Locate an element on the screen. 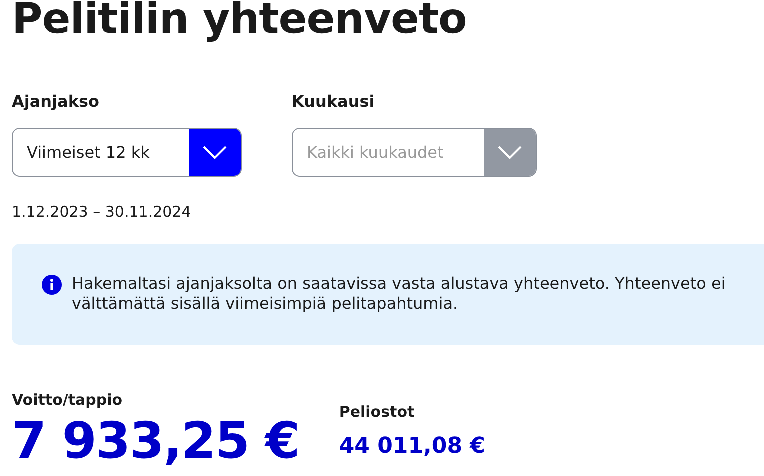  field-label: Kuukausi is located at coordinates (334, 102).